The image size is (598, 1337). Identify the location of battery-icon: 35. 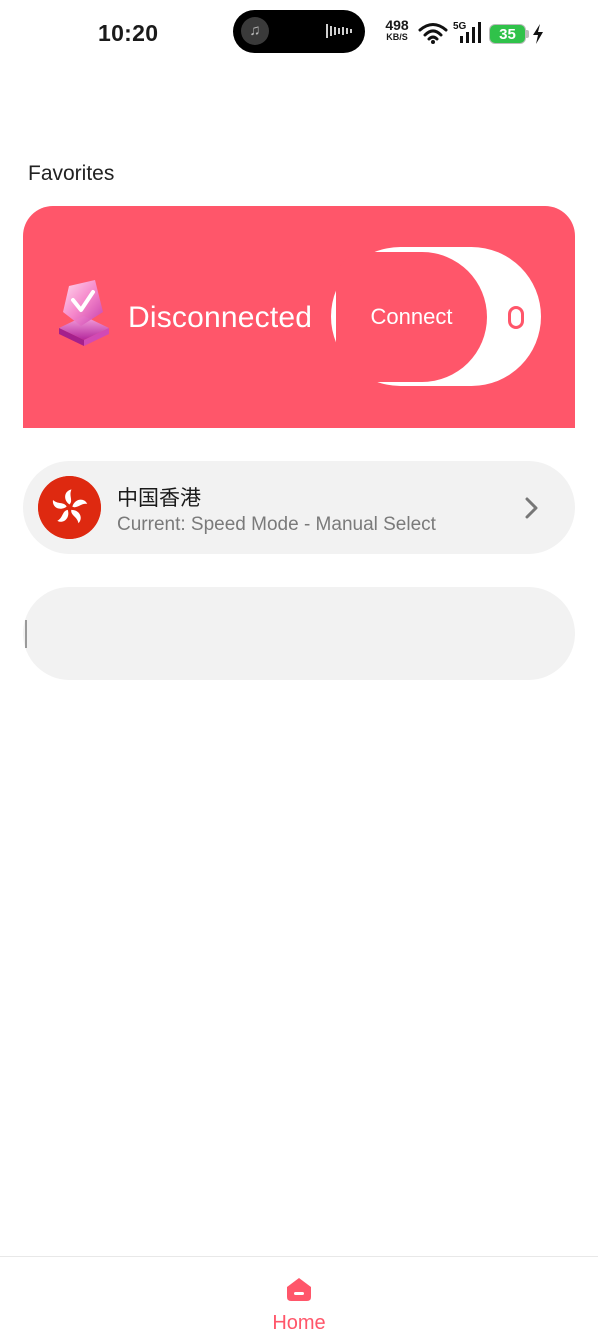
(507, 34).